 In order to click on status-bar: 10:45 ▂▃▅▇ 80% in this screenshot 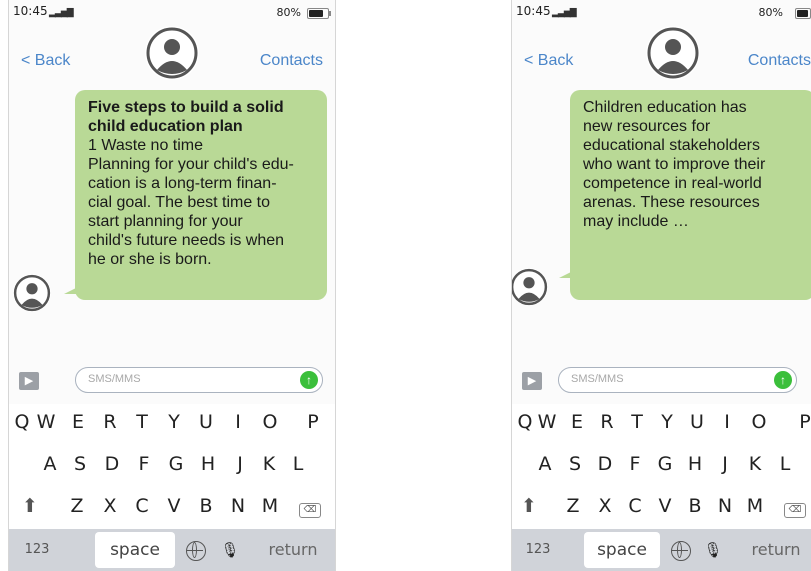, I will do `click(661, 12)`.